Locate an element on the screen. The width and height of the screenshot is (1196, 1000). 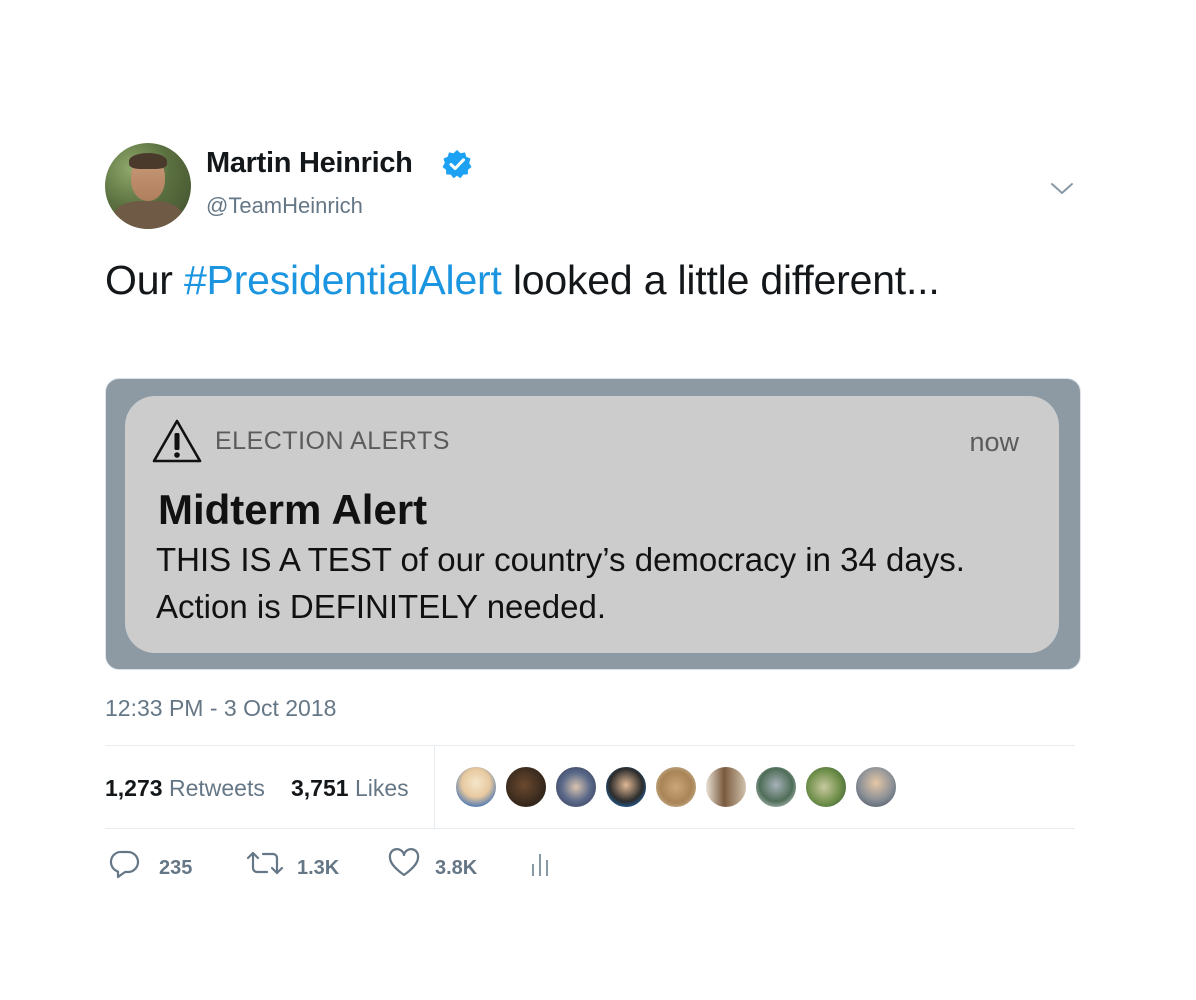
tweet-timestamp: 12:33 PM - 3 Oct 2018 is located at coordinates (220, 708).